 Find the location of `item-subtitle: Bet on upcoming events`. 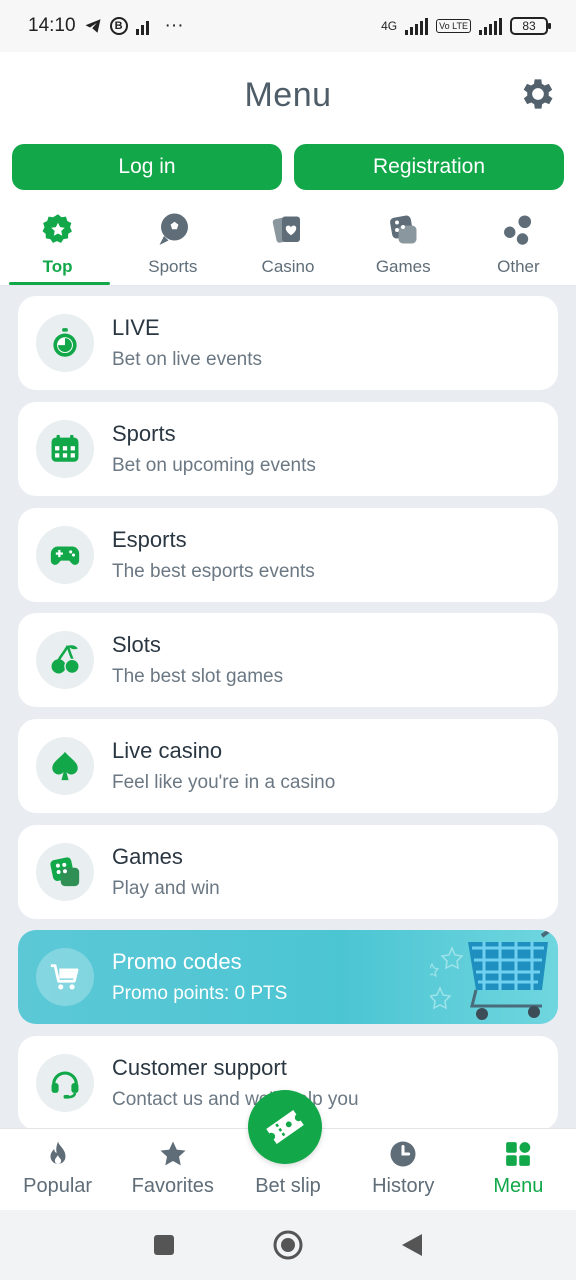

item-subtitle: Bet on upcoming events is located at coordinates (214, 465).